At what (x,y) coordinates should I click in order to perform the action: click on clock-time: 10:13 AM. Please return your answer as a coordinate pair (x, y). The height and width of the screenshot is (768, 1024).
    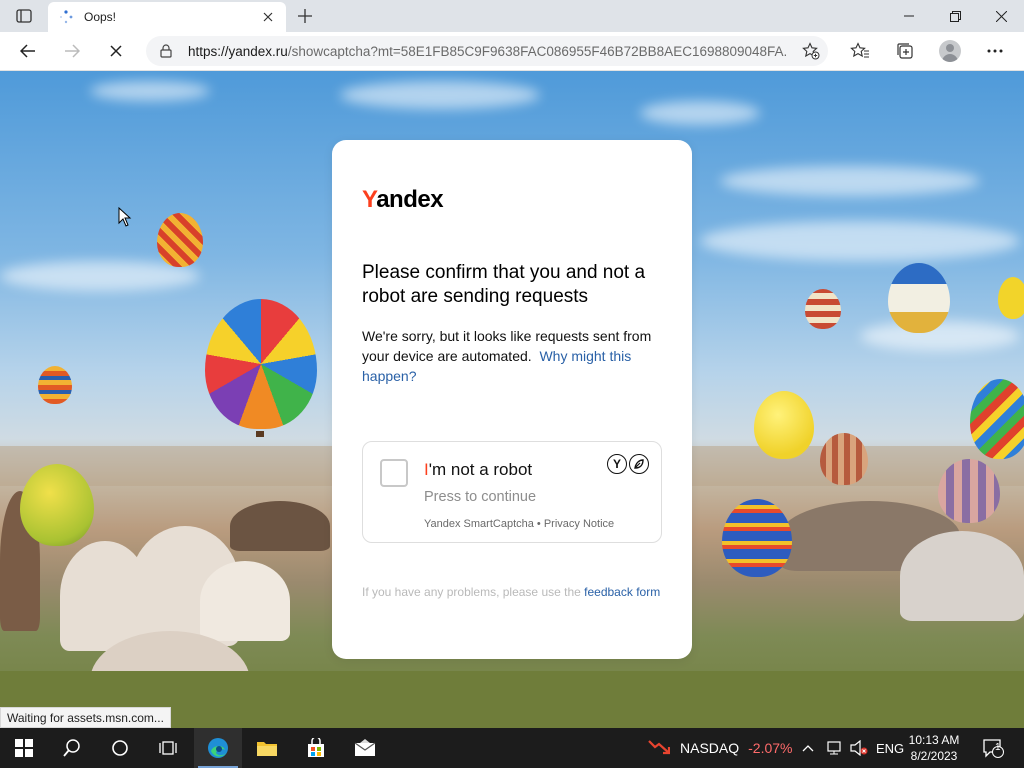
    Looking at the image, I should click on (934, 740).